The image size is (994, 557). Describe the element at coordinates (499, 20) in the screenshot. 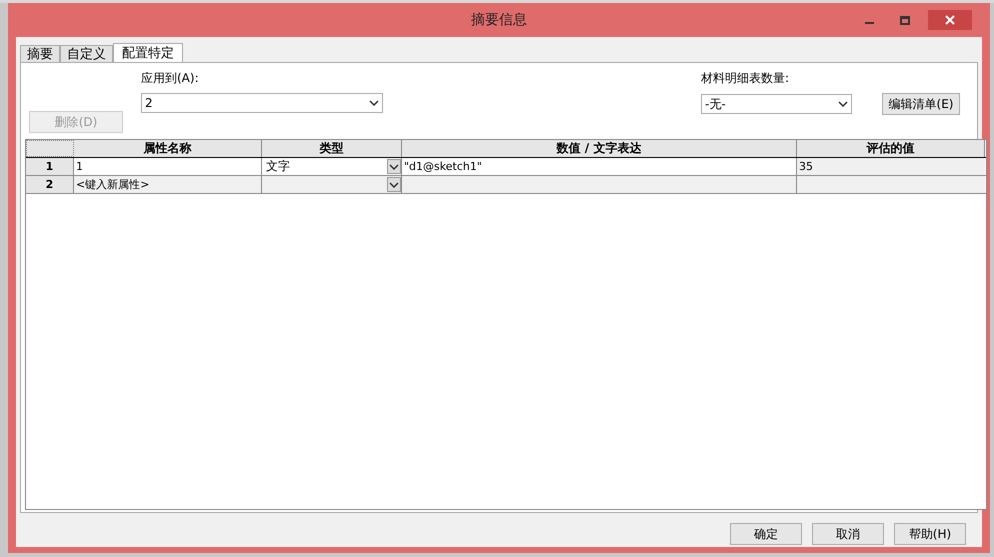

I see `window-title: 摘要信息` at that location.